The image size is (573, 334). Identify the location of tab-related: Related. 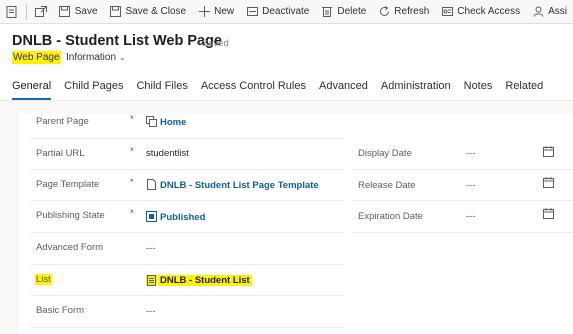
(524, 89).